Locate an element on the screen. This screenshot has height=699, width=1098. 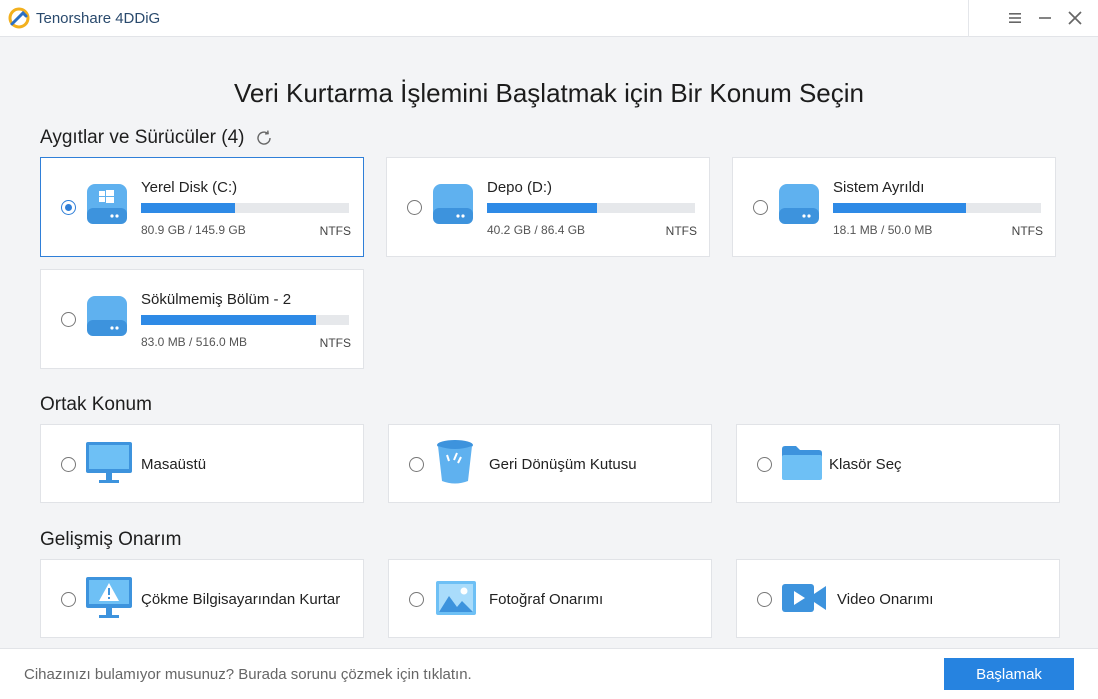
repair-photo: Fotoğraf Onarımı is located at coordinates (550, 598).